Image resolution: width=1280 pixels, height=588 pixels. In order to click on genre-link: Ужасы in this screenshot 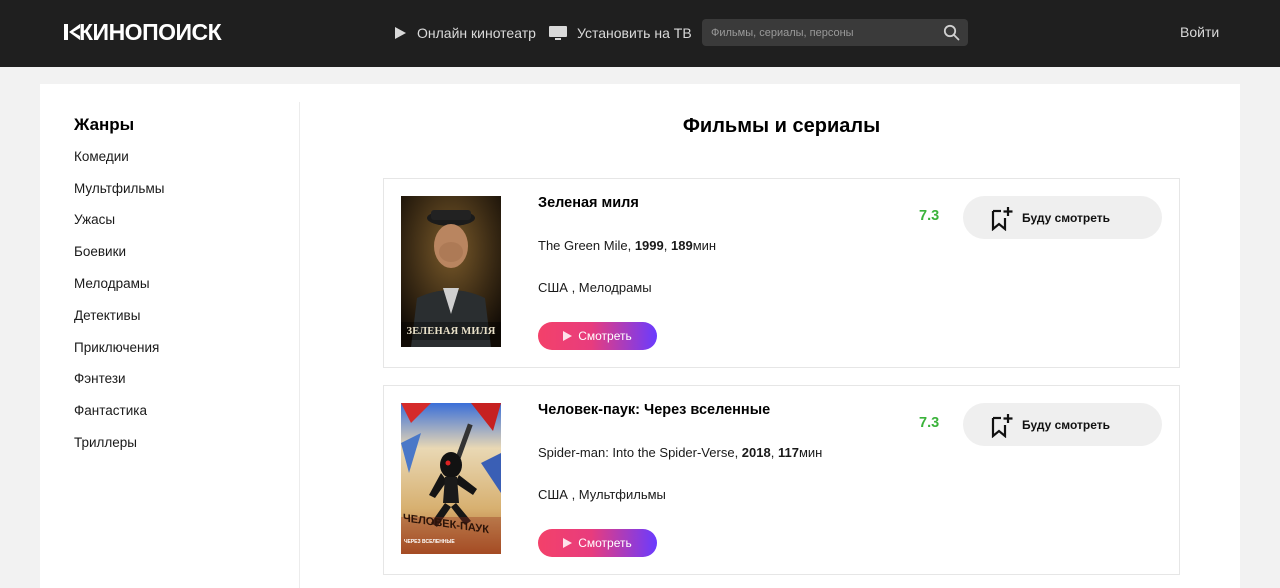, I will do `click(94, 220)`.